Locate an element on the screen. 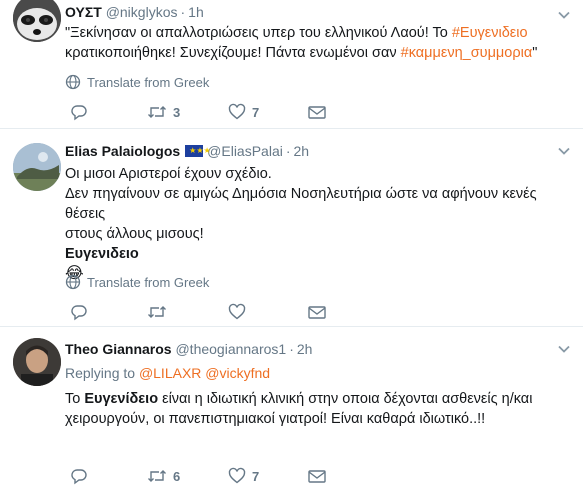  replying-to: Replying to @LILAXR @vickyfnd is located at coordinates (167, 373).